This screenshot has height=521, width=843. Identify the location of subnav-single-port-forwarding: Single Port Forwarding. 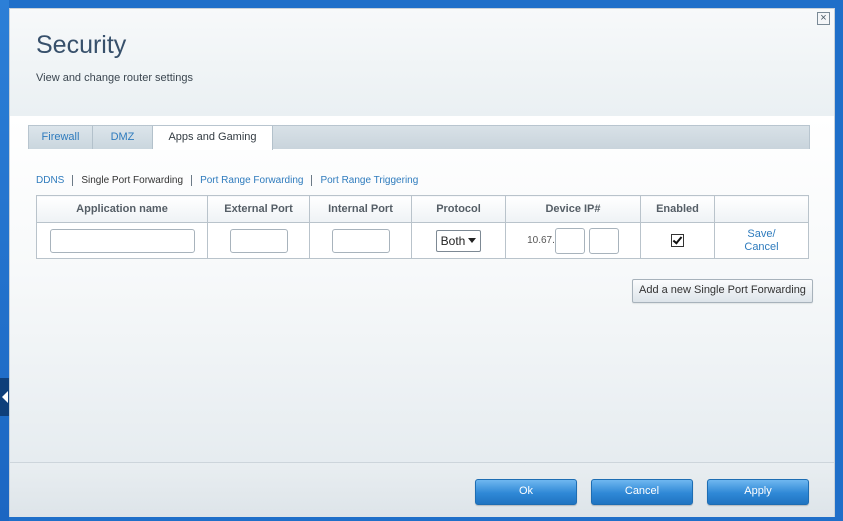
(132, 180).